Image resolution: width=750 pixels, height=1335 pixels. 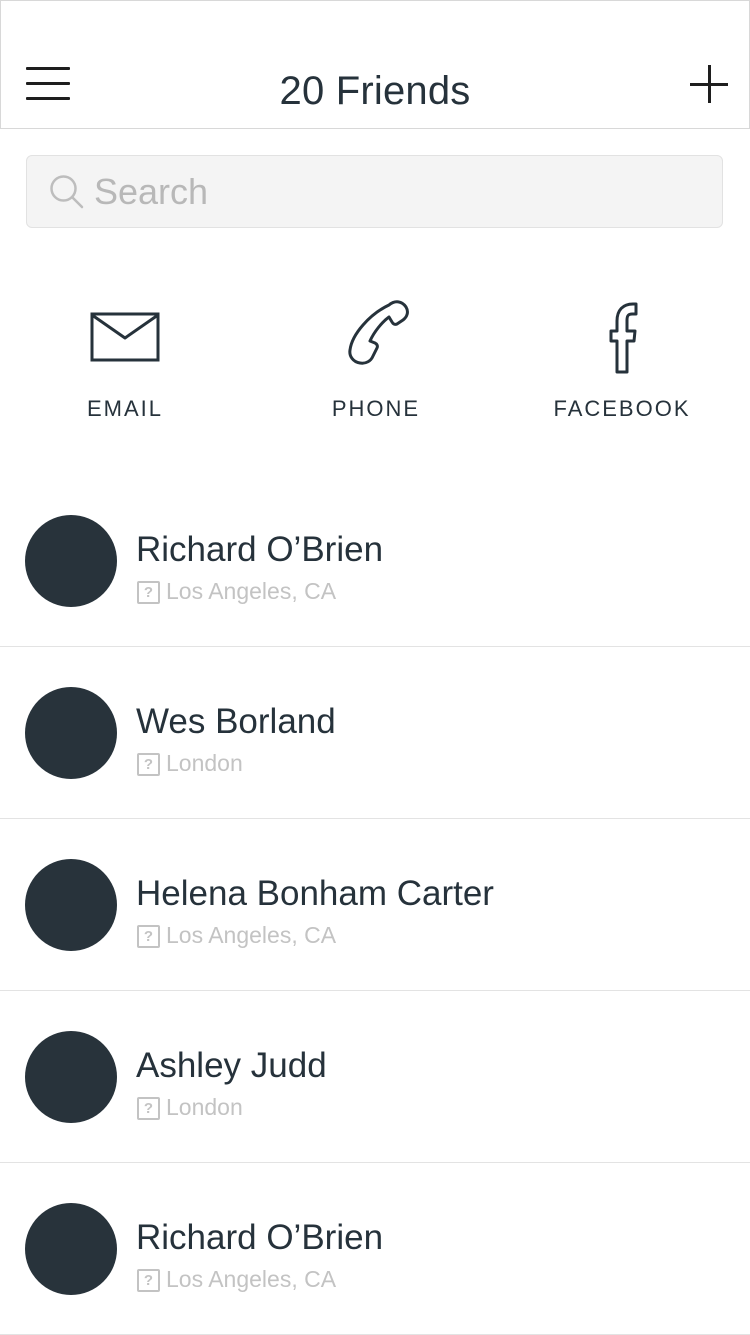 I want to click on page-title: 20 Friends, so click(x=375, y=91).